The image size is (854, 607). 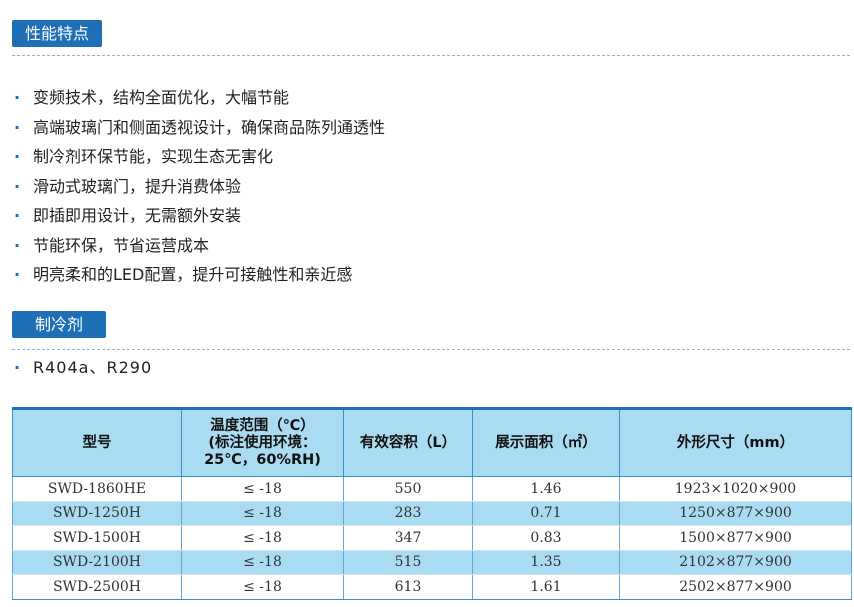 I want to click on table-row: SWD-1500H ≤ -18 347 0.83 1500×877×900, so click(x=432, y=538).